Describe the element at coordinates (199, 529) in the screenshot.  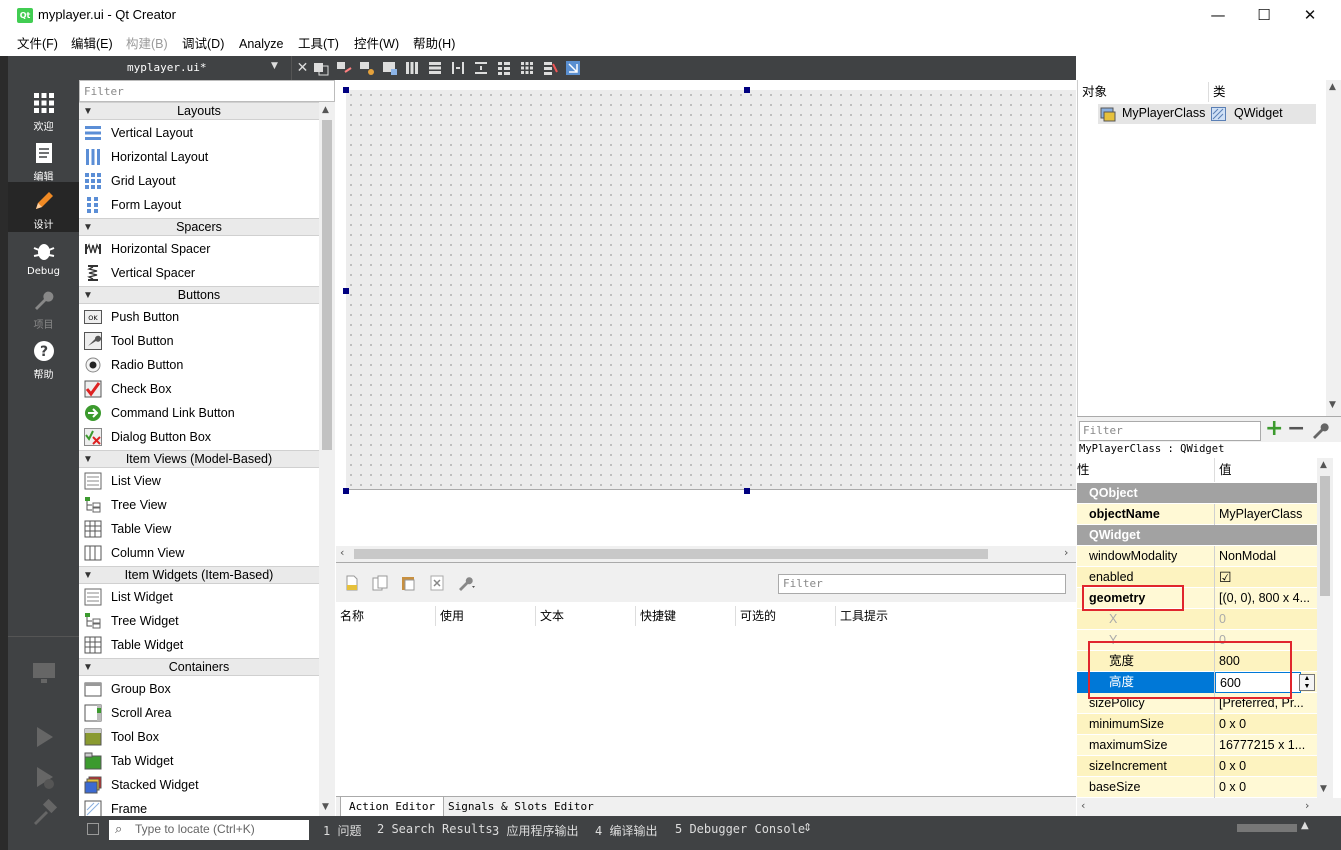
I see `widget-item-table-view: Table View` at that location.